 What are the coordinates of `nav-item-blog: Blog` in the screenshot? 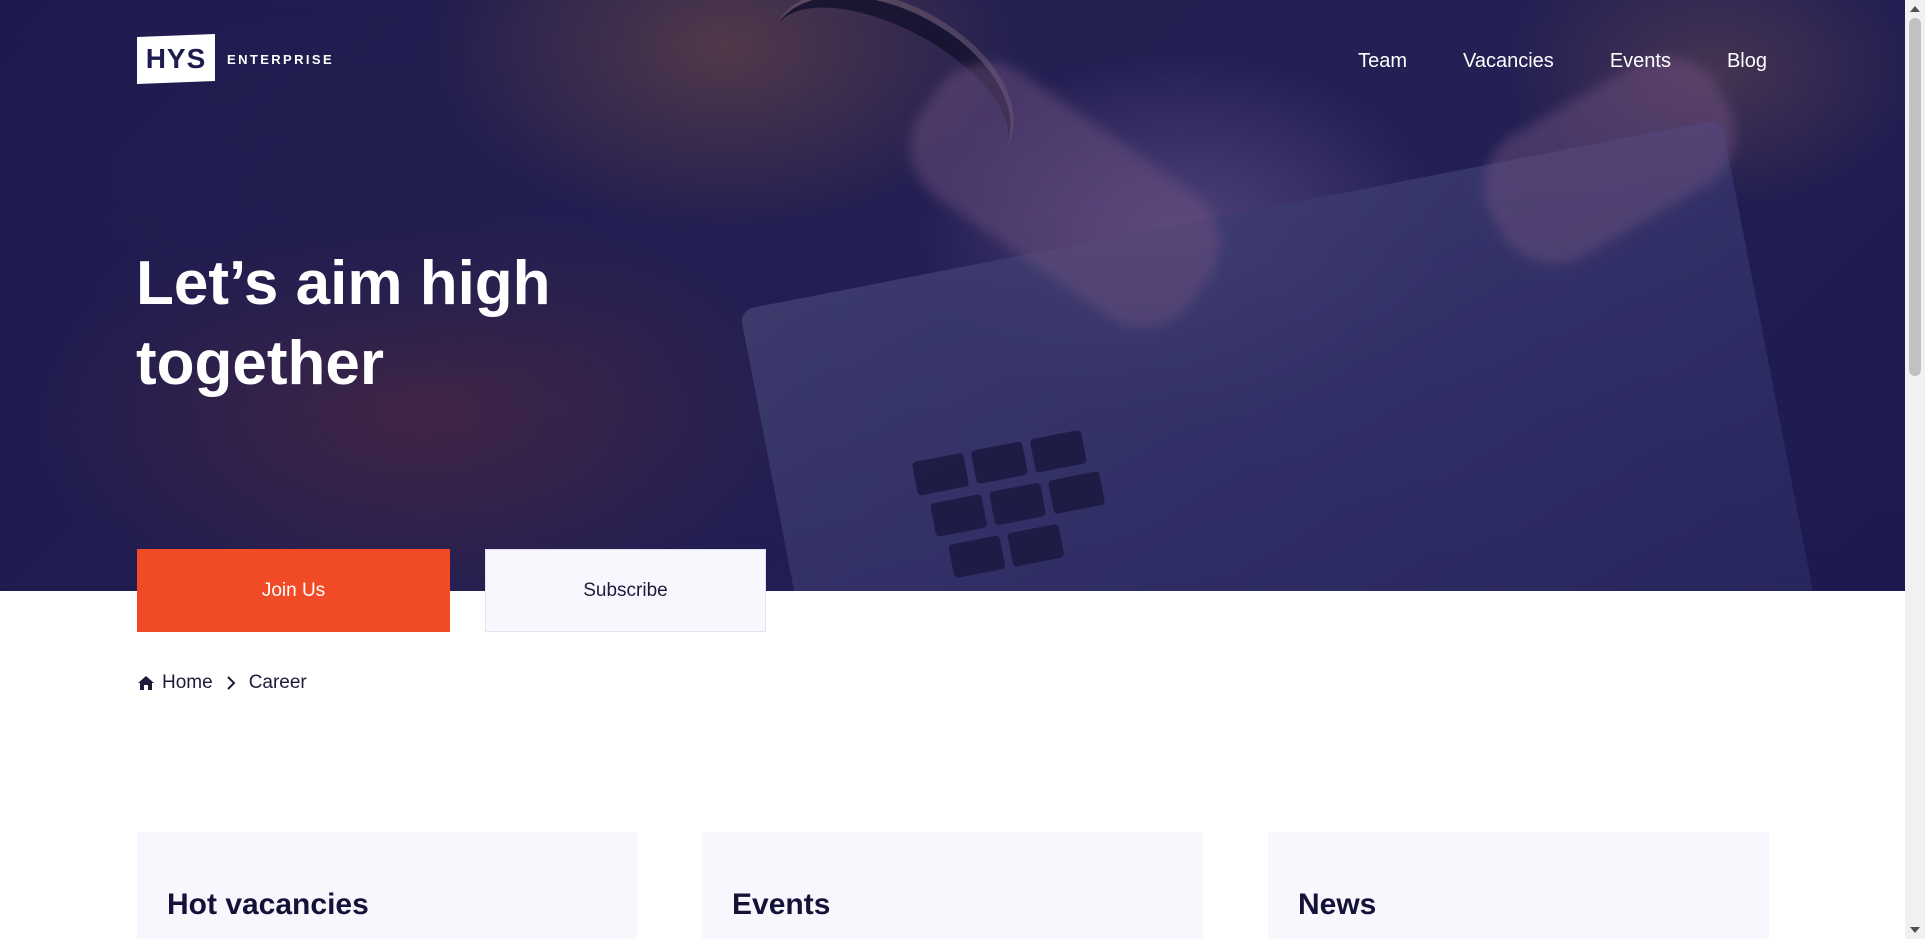 It's located at (1747, 61).